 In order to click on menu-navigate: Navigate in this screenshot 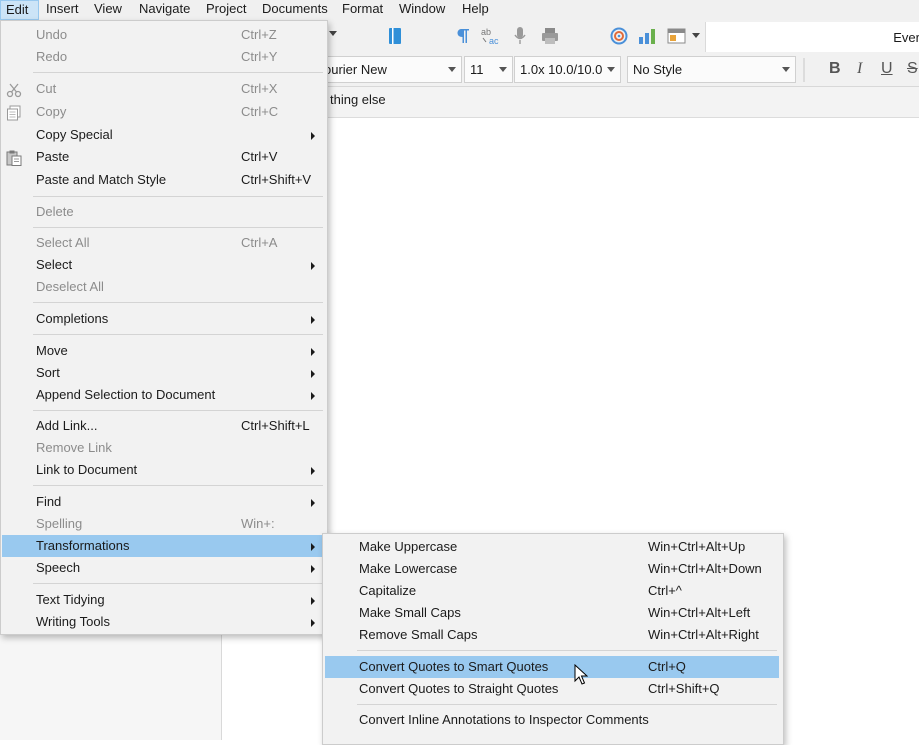, I will do `click(164, 10)`.